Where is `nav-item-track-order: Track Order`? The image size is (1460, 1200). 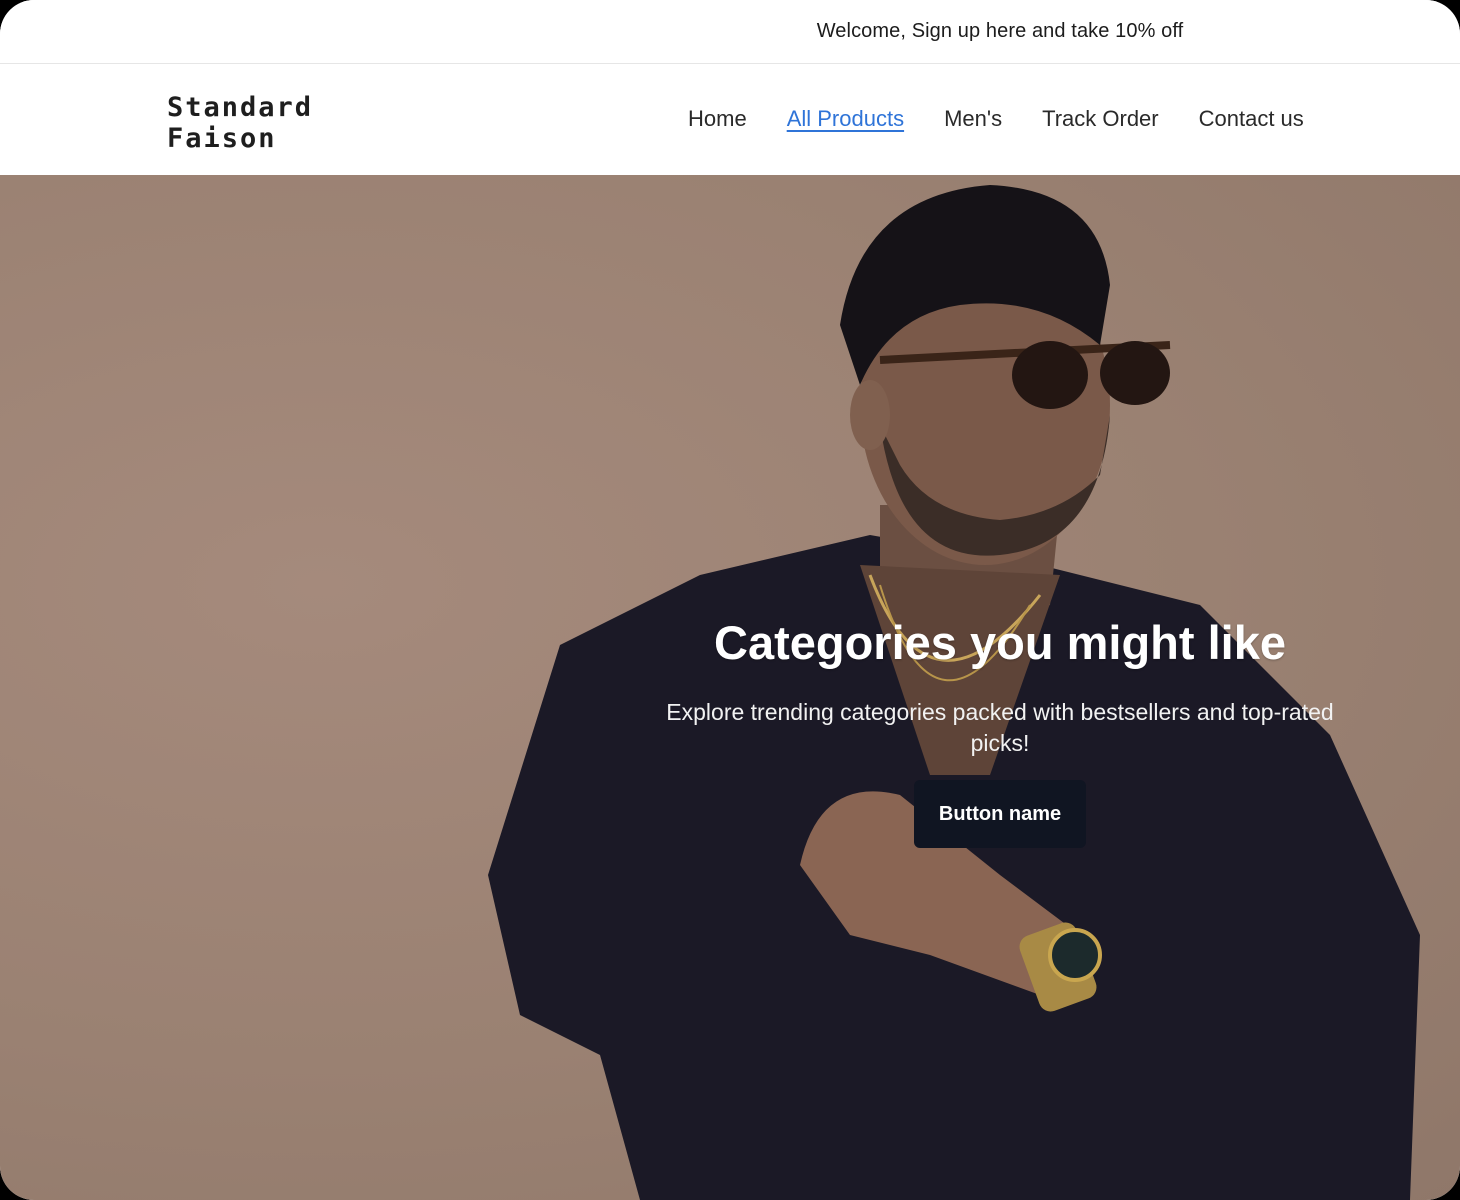
nav-item-track-order: Track Order is located at coordinates (1100, 121).